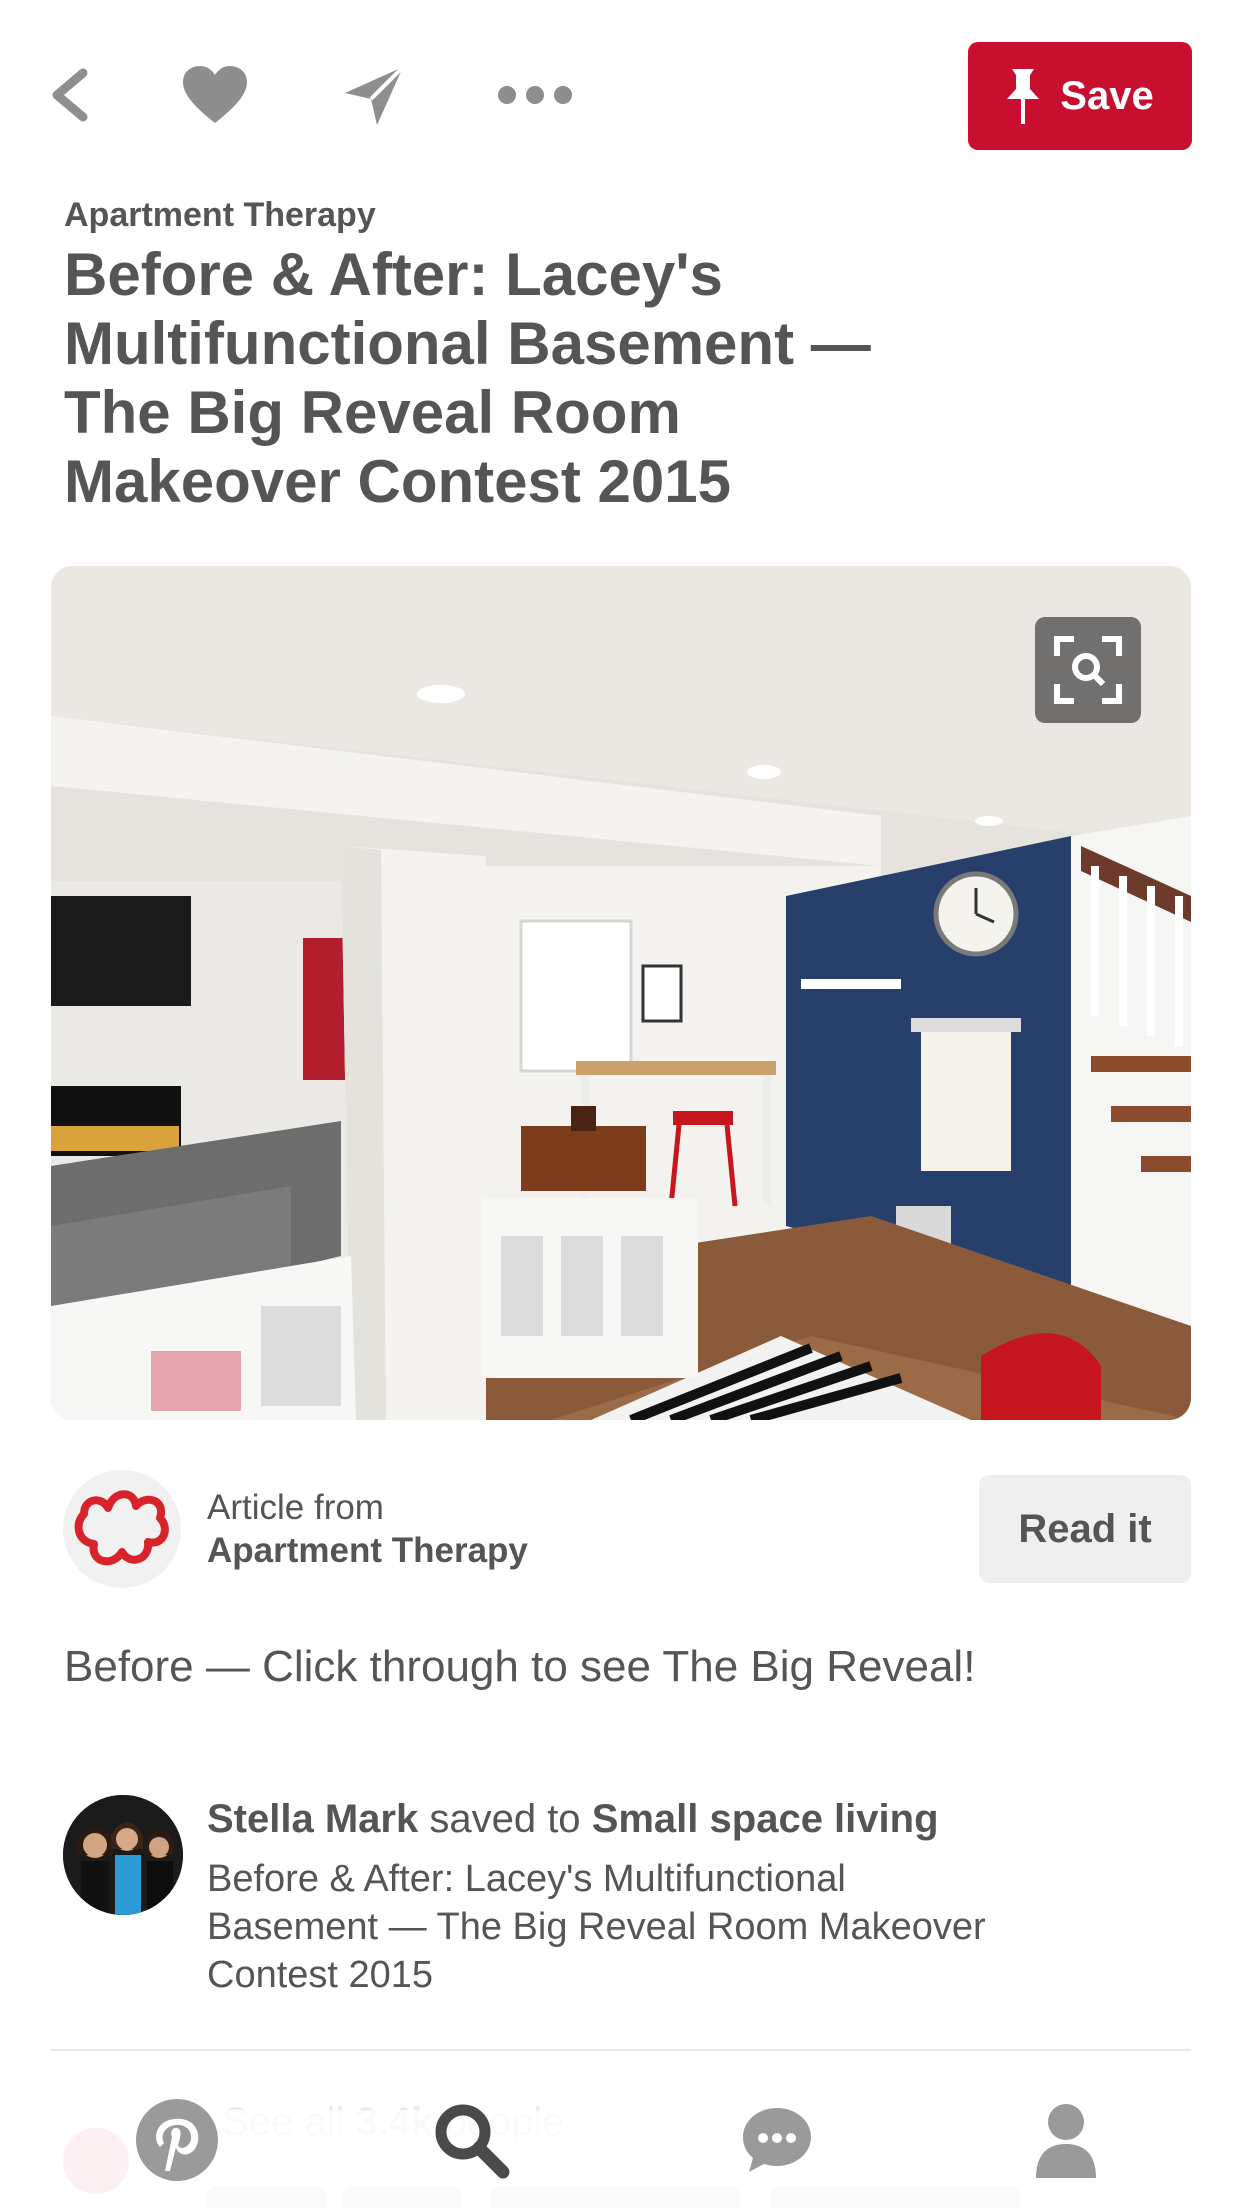 The height and width of the screenshot is (2208, 1242). Describe the element at coordinates (621, 2050) in the screenshot. I see `divider` at that location.